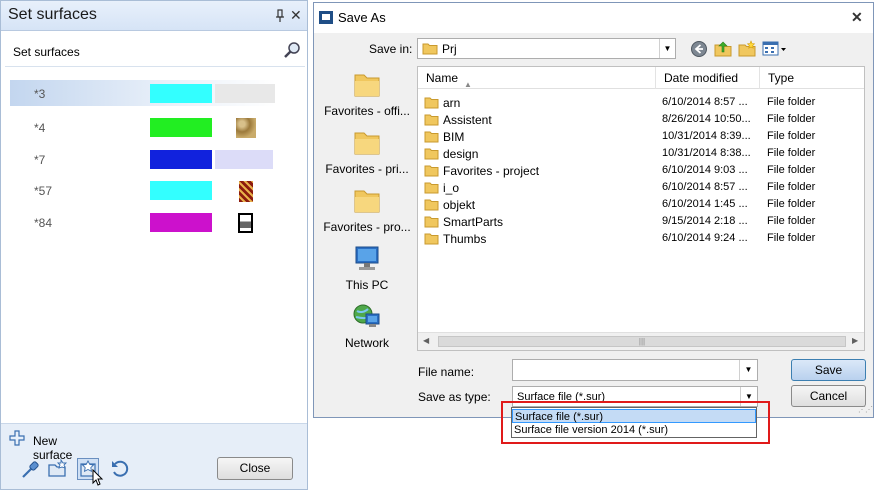 The image size is (875, 490). Describe the element at coordinates (52, 14) in the screenshot. I see `panel-title: Set surfaces` at that location.